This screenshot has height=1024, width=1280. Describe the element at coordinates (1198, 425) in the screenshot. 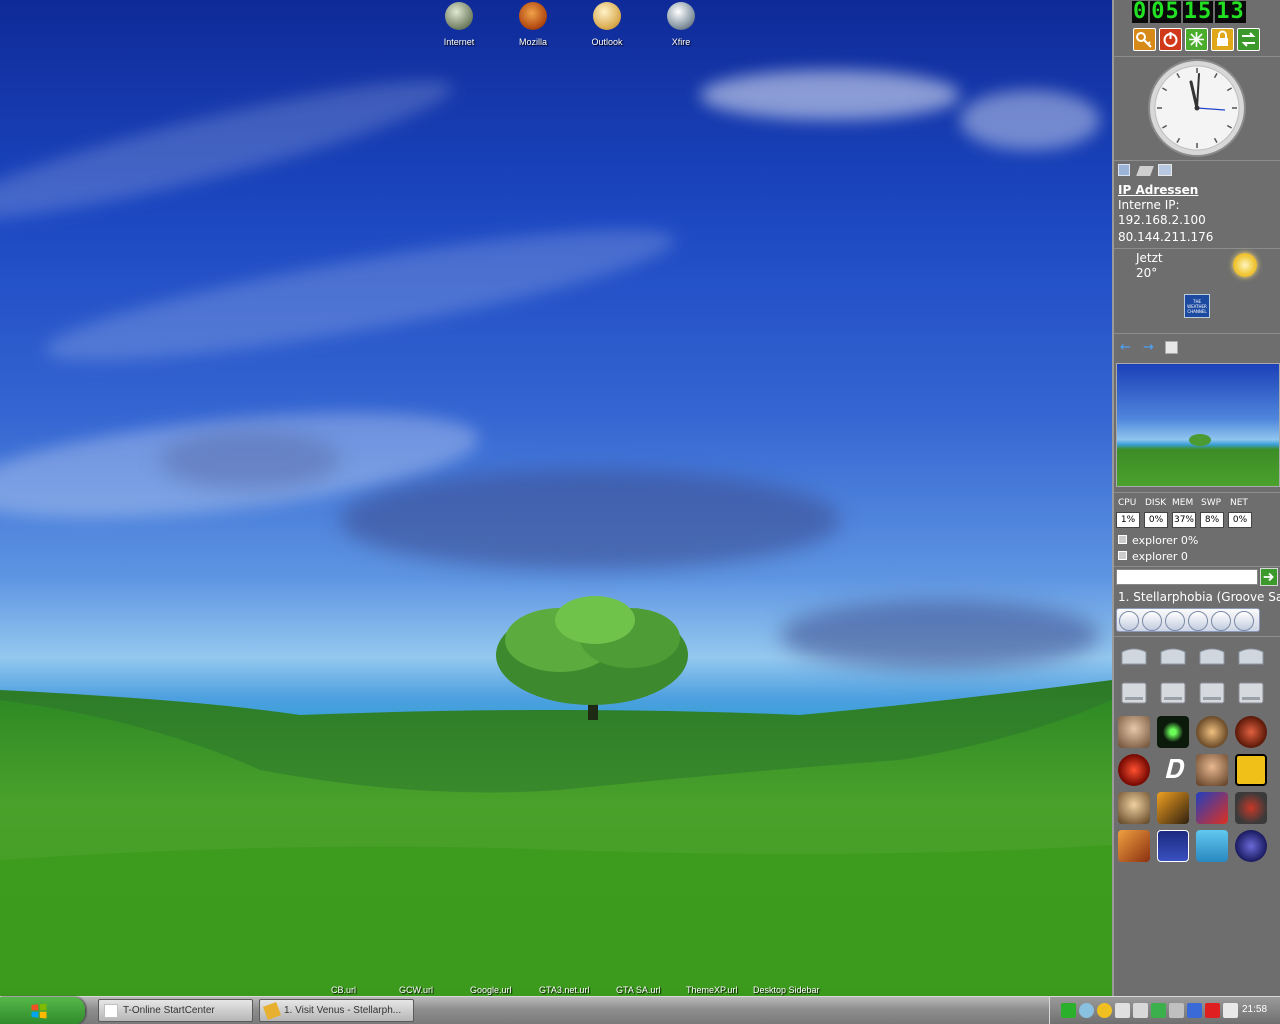

I see `wallpaper-thumbnail` at that location.